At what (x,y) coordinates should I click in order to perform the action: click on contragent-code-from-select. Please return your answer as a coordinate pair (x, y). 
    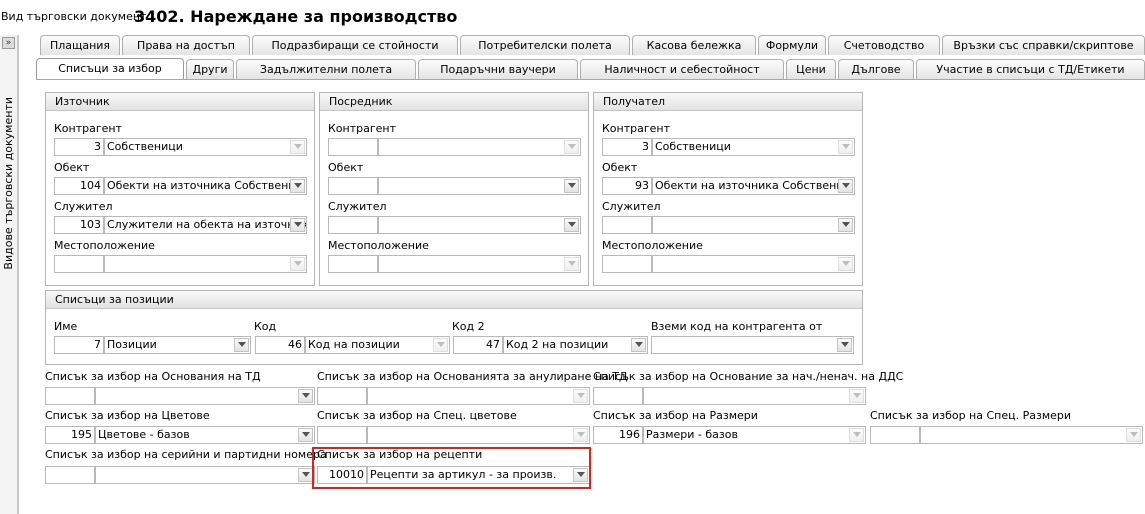
    Looking at the image, I should click on (752, 345).